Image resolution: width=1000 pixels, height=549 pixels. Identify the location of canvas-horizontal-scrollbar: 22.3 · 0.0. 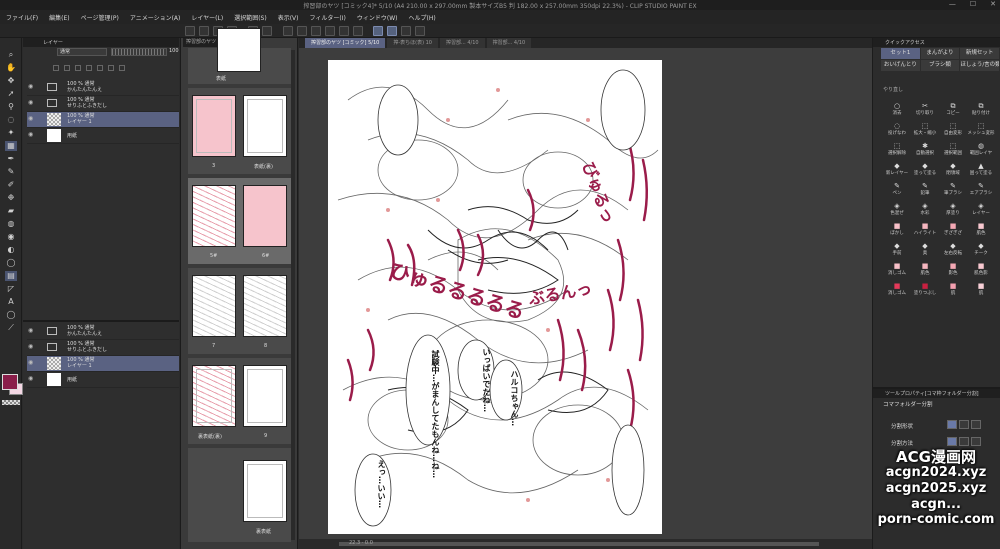
(585, 544).